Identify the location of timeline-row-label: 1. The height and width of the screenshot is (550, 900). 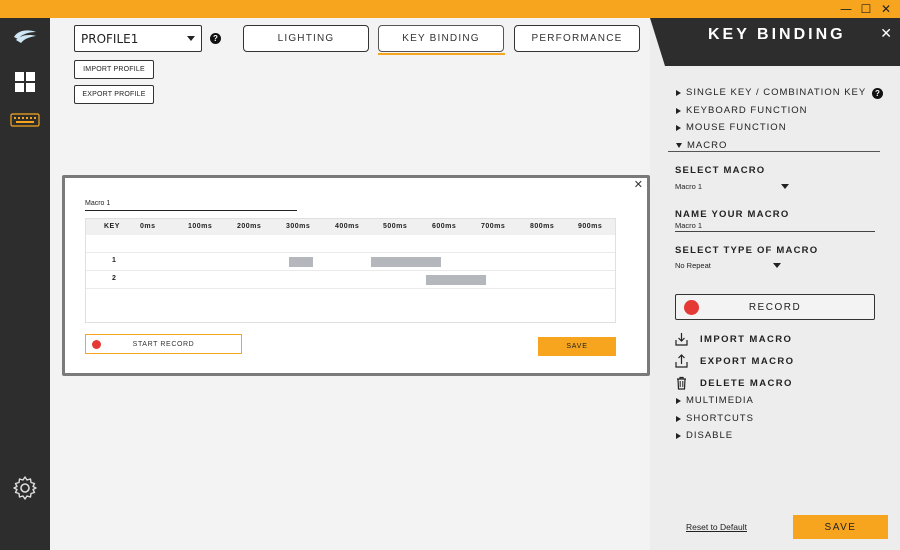
(114, 260).